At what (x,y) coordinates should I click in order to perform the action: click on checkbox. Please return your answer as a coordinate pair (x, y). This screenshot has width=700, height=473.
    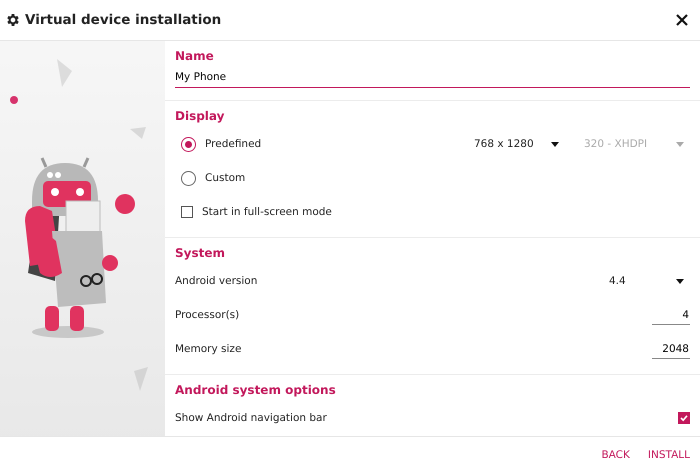
    Looking at the image, I should click on (684, 418).